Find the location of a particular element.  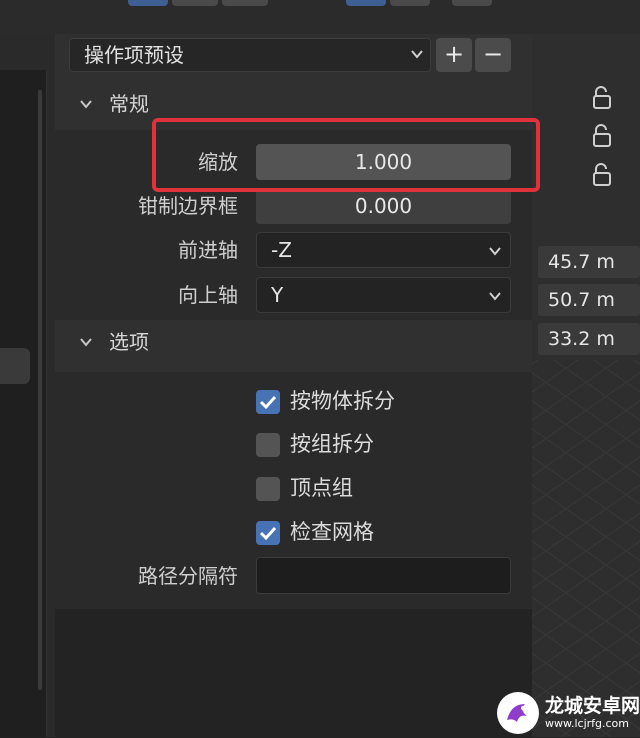

top-toolbar is located at coordinates (320, 17).